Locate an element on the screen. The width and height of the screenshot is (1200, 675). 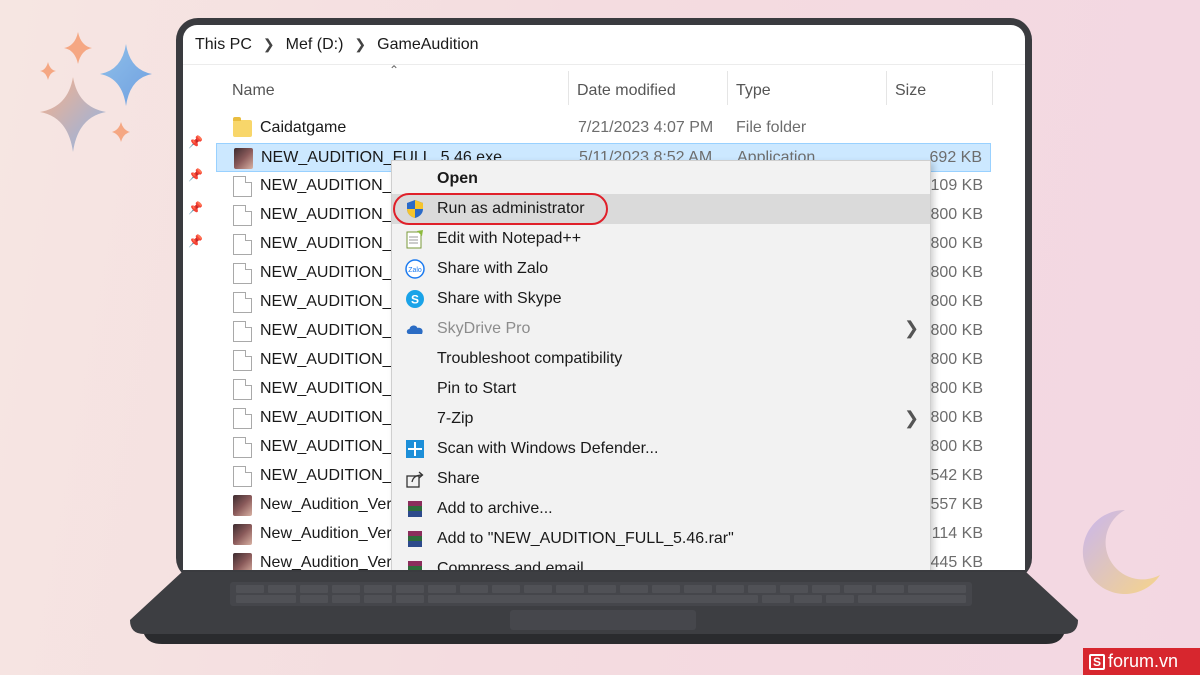
shield-icon is located at coordinates (415, 209).